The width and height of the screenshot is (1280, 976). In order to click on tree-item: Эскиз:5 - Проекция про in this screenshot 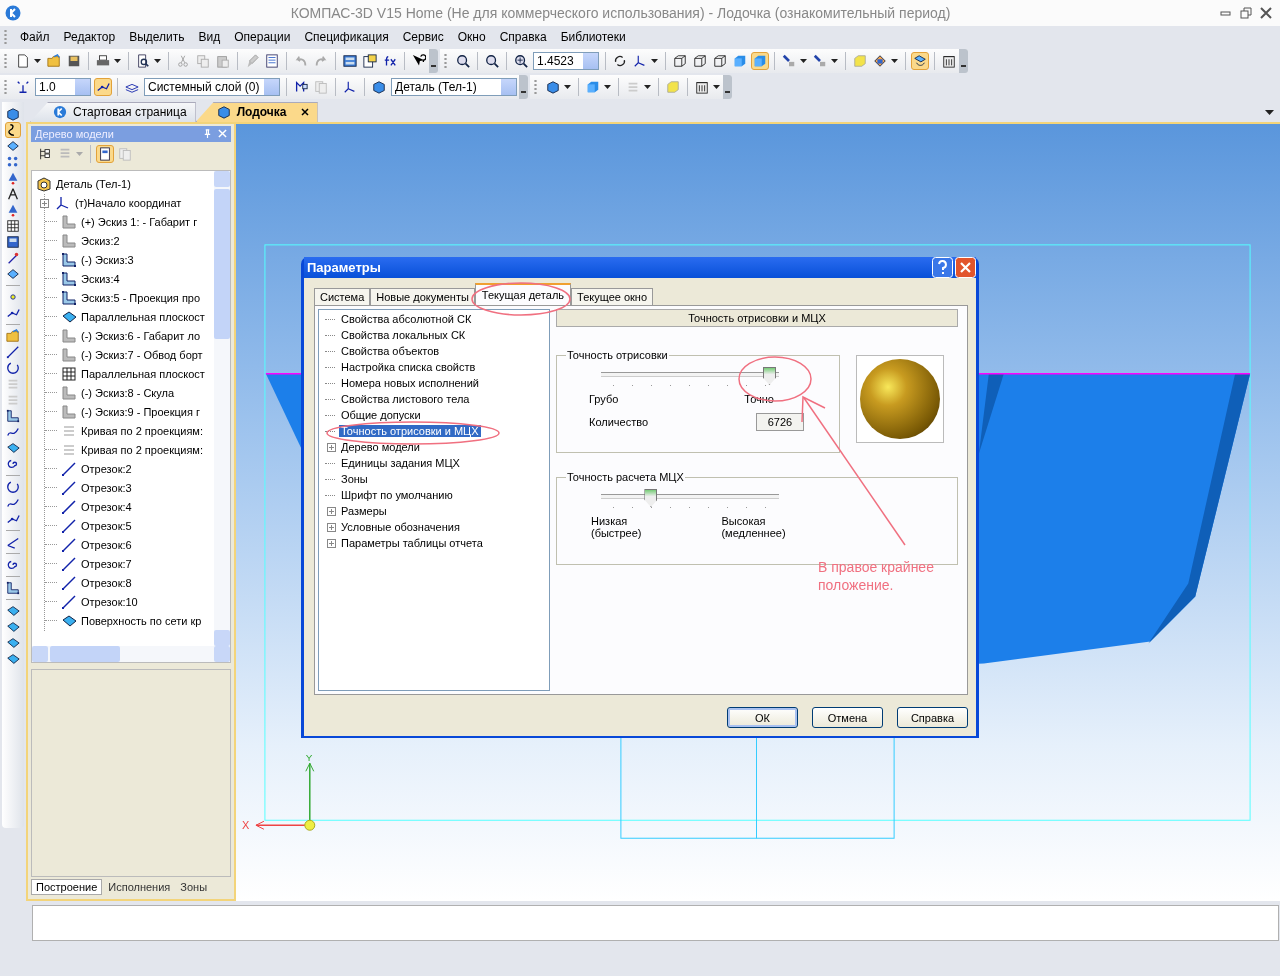, I will do `click(141, 298)`.